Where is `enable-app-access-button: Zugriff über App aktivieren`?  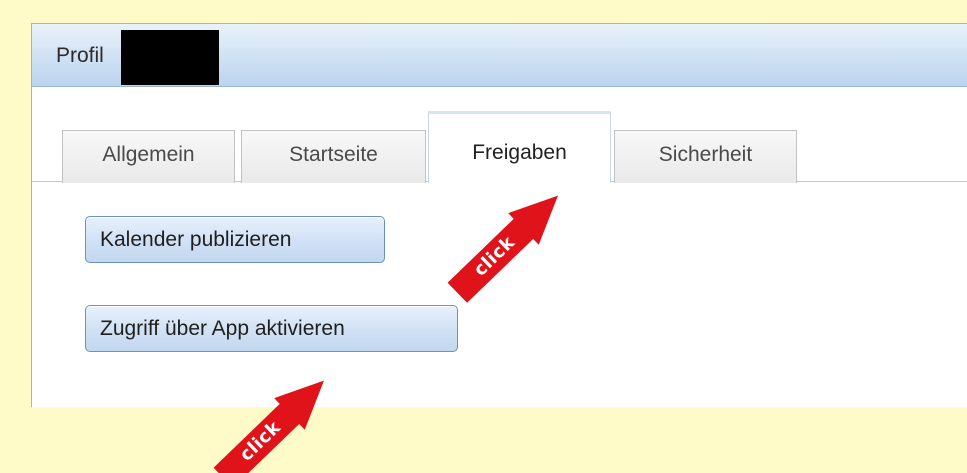 enable-app-access-button: Zugriff über App aktivieren is located at coordinates (271, 328).